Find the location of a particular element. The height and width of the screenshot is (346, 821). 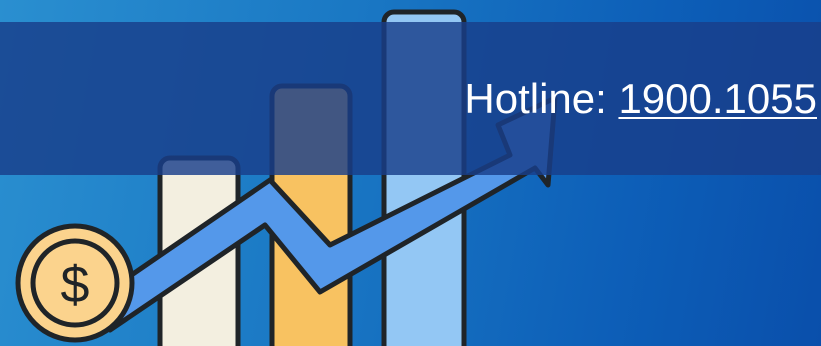

dollar-coin-icon: $ is located at coordinates (75, 283).